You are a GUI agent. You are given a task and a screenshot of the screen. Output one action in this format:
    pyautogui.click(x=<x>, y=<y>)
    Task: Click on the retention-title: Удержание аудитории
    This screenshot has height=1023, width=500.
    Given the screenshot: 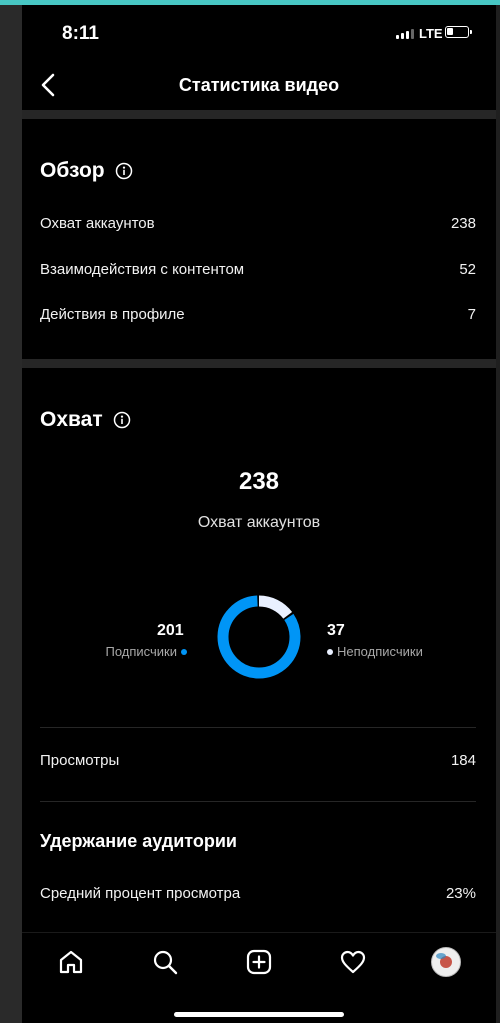 What is the action you would take?
    pyautogui.click(x=138, y=841)
    